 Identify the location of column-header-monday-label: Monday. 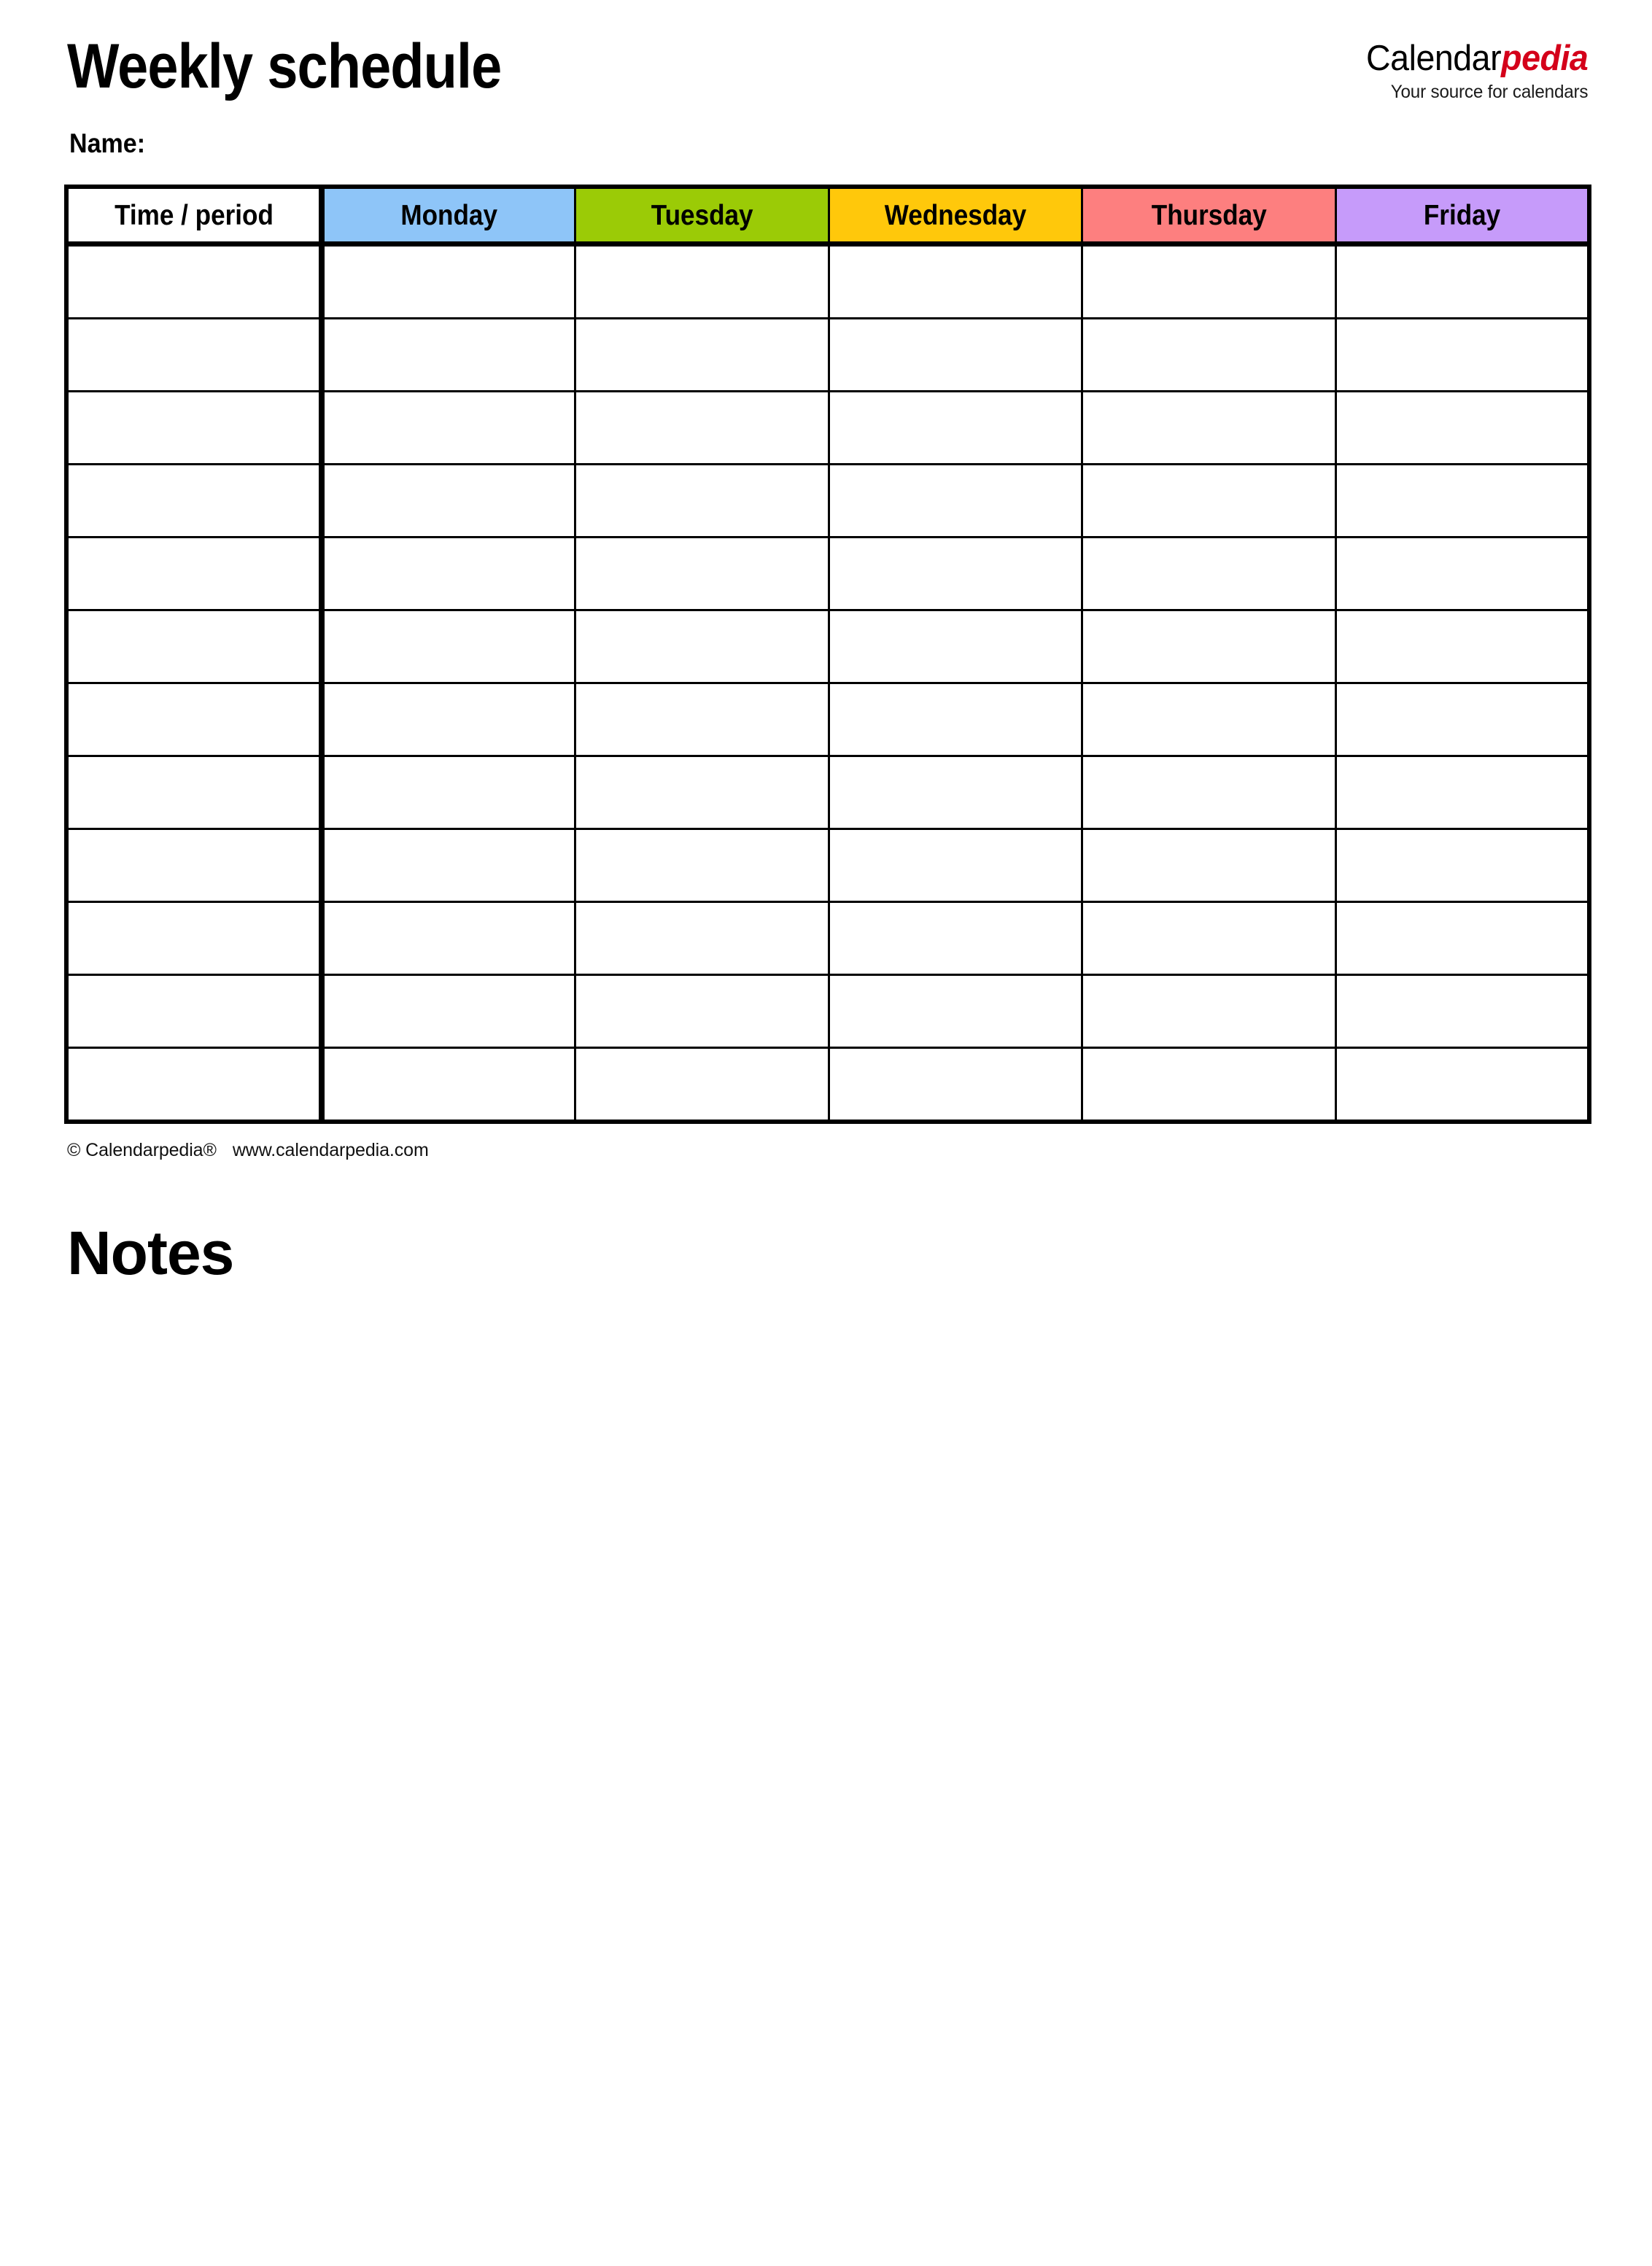
(449, 215).